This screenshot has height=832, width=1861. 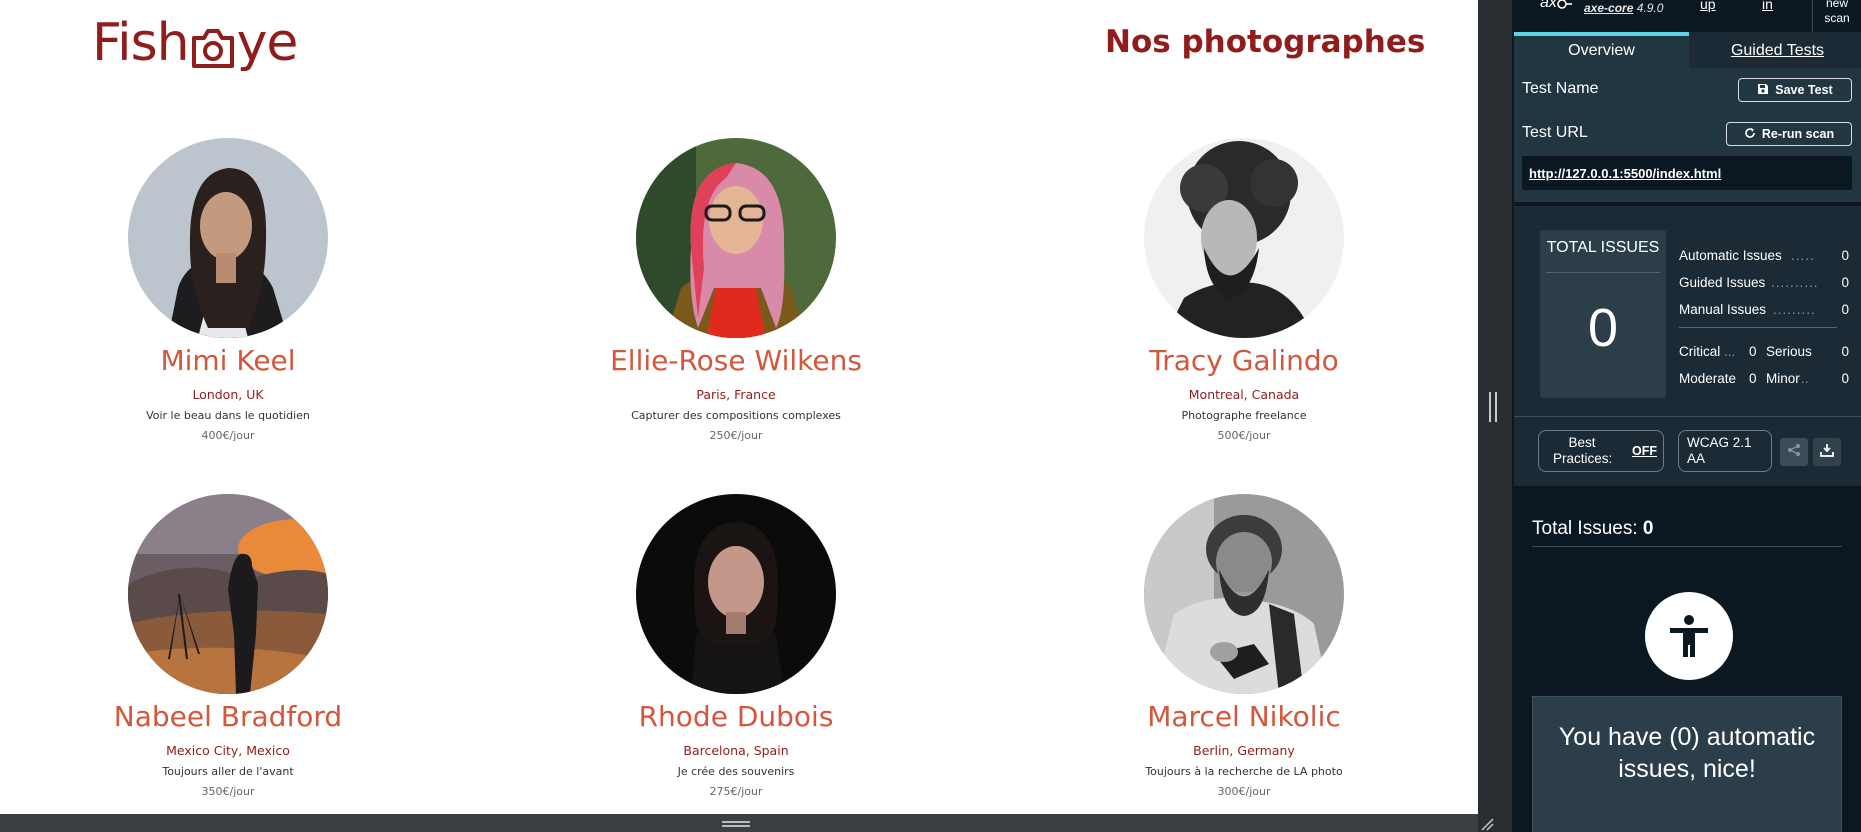 What do you see at coordinates (228, 394) in the screenshot?
I see `photographer-location: London, UK` at bounding box center [228, 394].